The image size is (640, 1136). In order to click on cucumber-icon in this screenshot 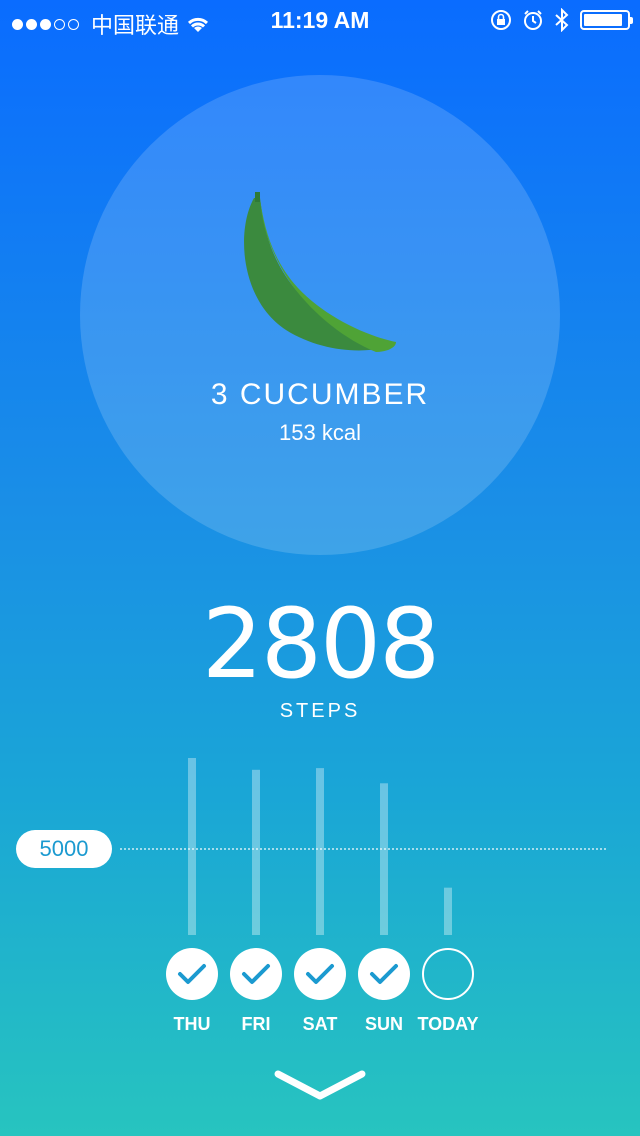, I will do `click(320, 272)`.